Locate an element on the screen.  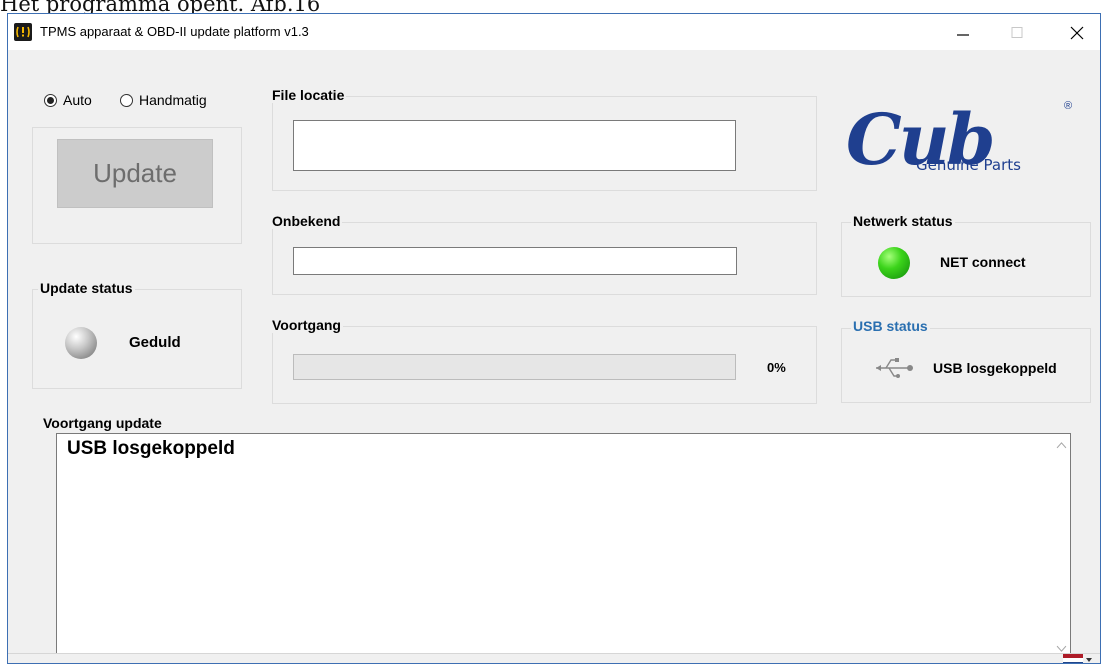
minimize-icon is located at coordinates (963, 35).